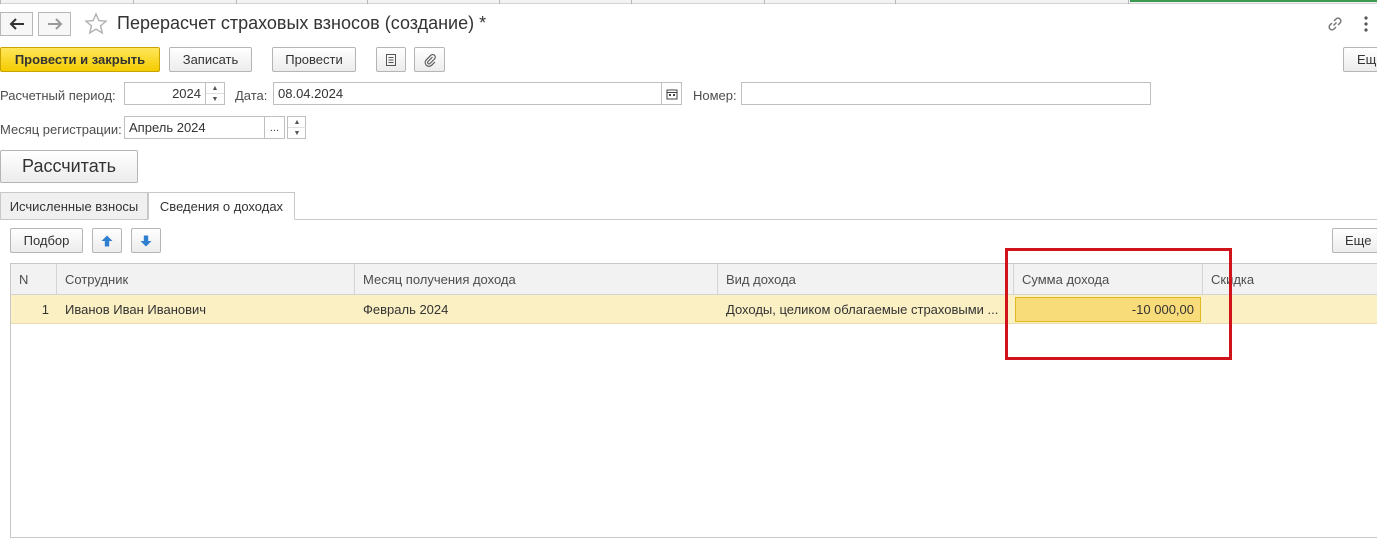 The width and height of the screenshot is (1377, 538). I want to click on list-button, so click(391, 59).